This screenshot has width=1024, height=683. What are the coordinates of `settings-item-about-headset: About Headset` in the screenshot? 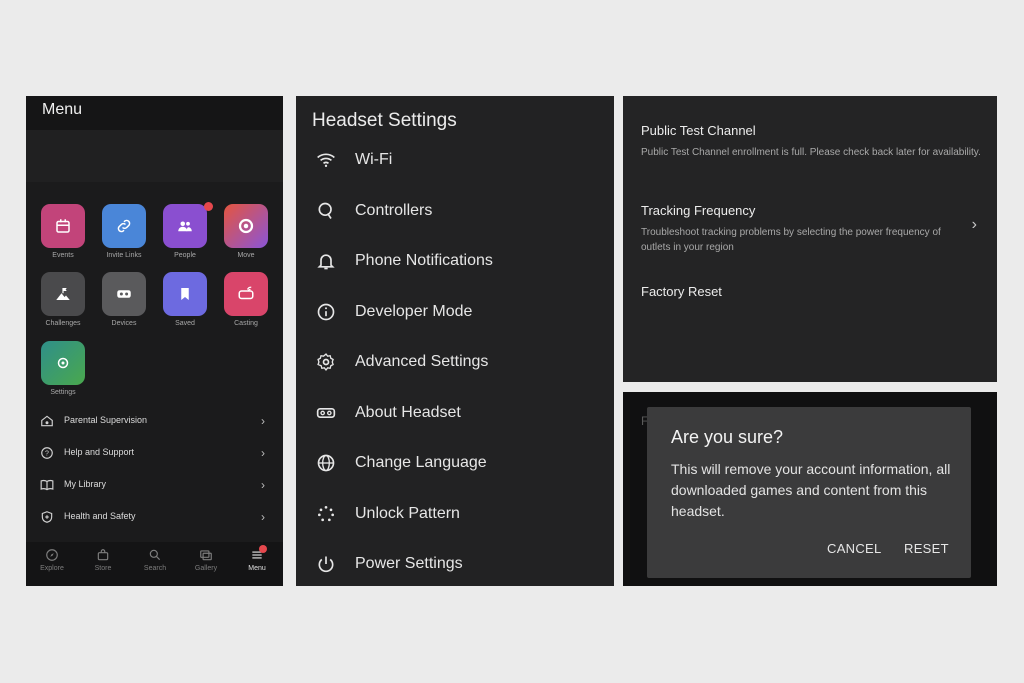 It's located at (455, 413).